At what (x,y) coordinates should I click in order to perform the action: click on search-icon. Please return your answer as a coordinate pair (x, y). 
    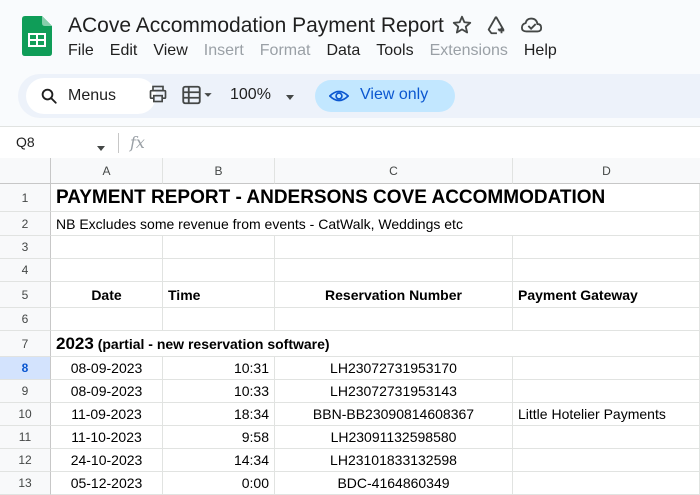
    Looking at the image, I should click on (49, 96).